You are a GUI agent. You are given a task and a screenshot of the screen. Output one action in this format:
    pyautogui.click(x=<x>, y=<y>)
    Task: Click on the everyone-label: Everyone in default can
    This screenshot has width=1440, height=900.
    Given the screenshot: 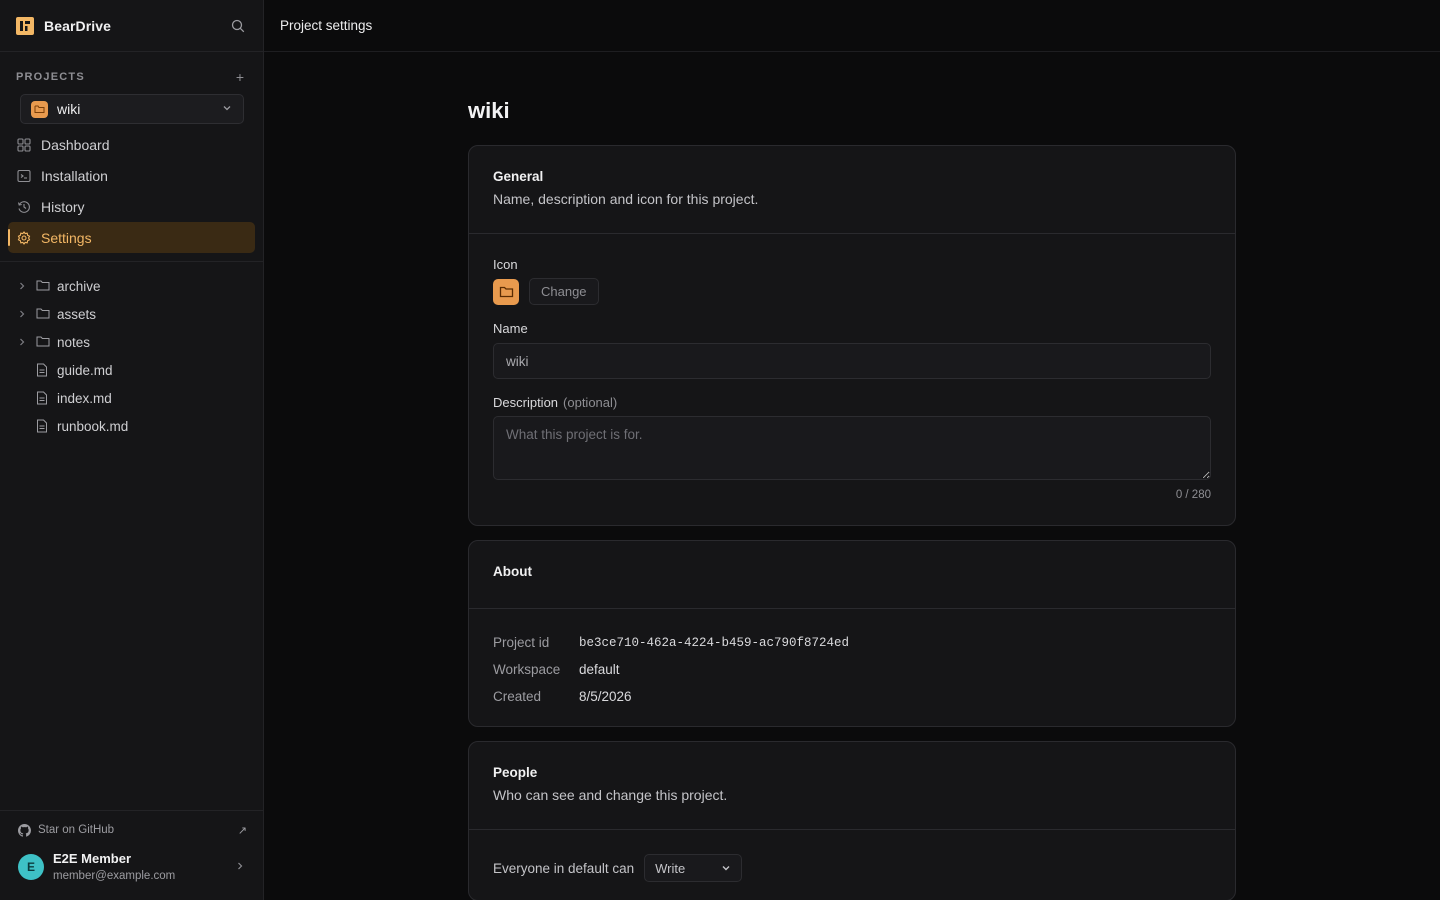 What is the action you would take?
    pyautogui.click(x=564, y=868)
    